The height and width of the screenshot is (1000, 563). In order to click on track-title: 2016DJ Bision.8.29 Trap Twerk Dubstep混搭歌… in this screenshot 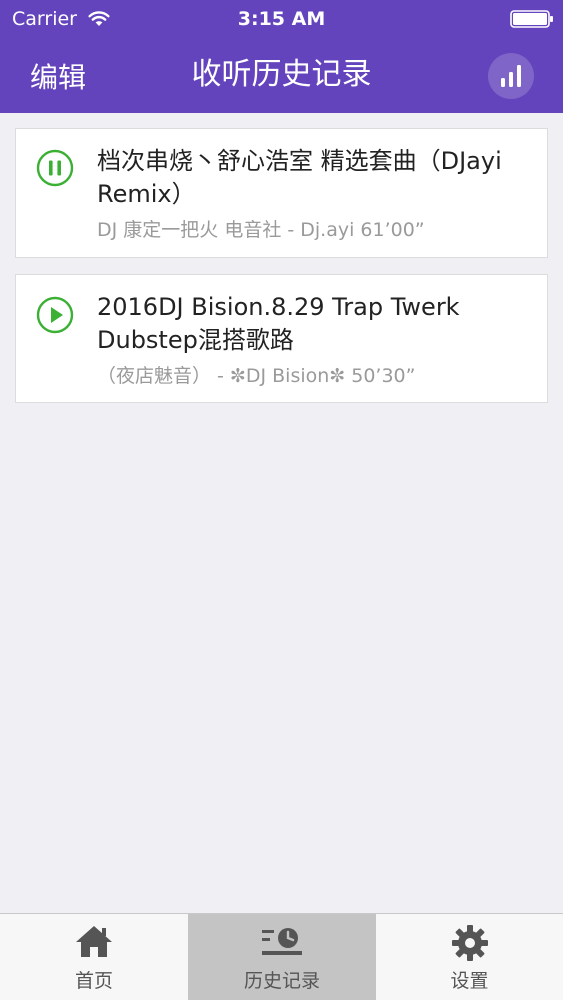, I will do `click(278, 323)`.